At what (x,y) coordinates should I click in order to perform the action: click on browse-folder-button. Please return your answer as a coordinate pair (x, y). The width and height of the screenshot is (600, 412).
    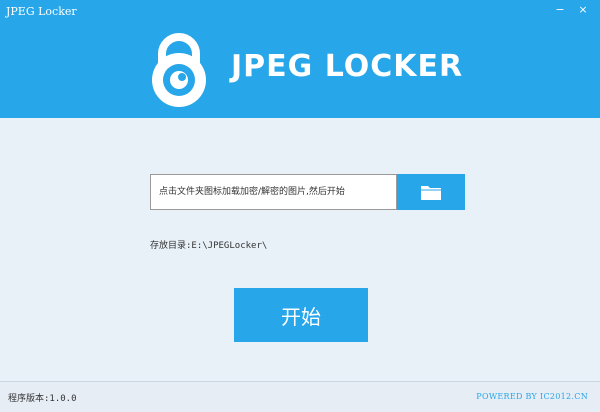
    Looking at the image, I should click on (431, 192).